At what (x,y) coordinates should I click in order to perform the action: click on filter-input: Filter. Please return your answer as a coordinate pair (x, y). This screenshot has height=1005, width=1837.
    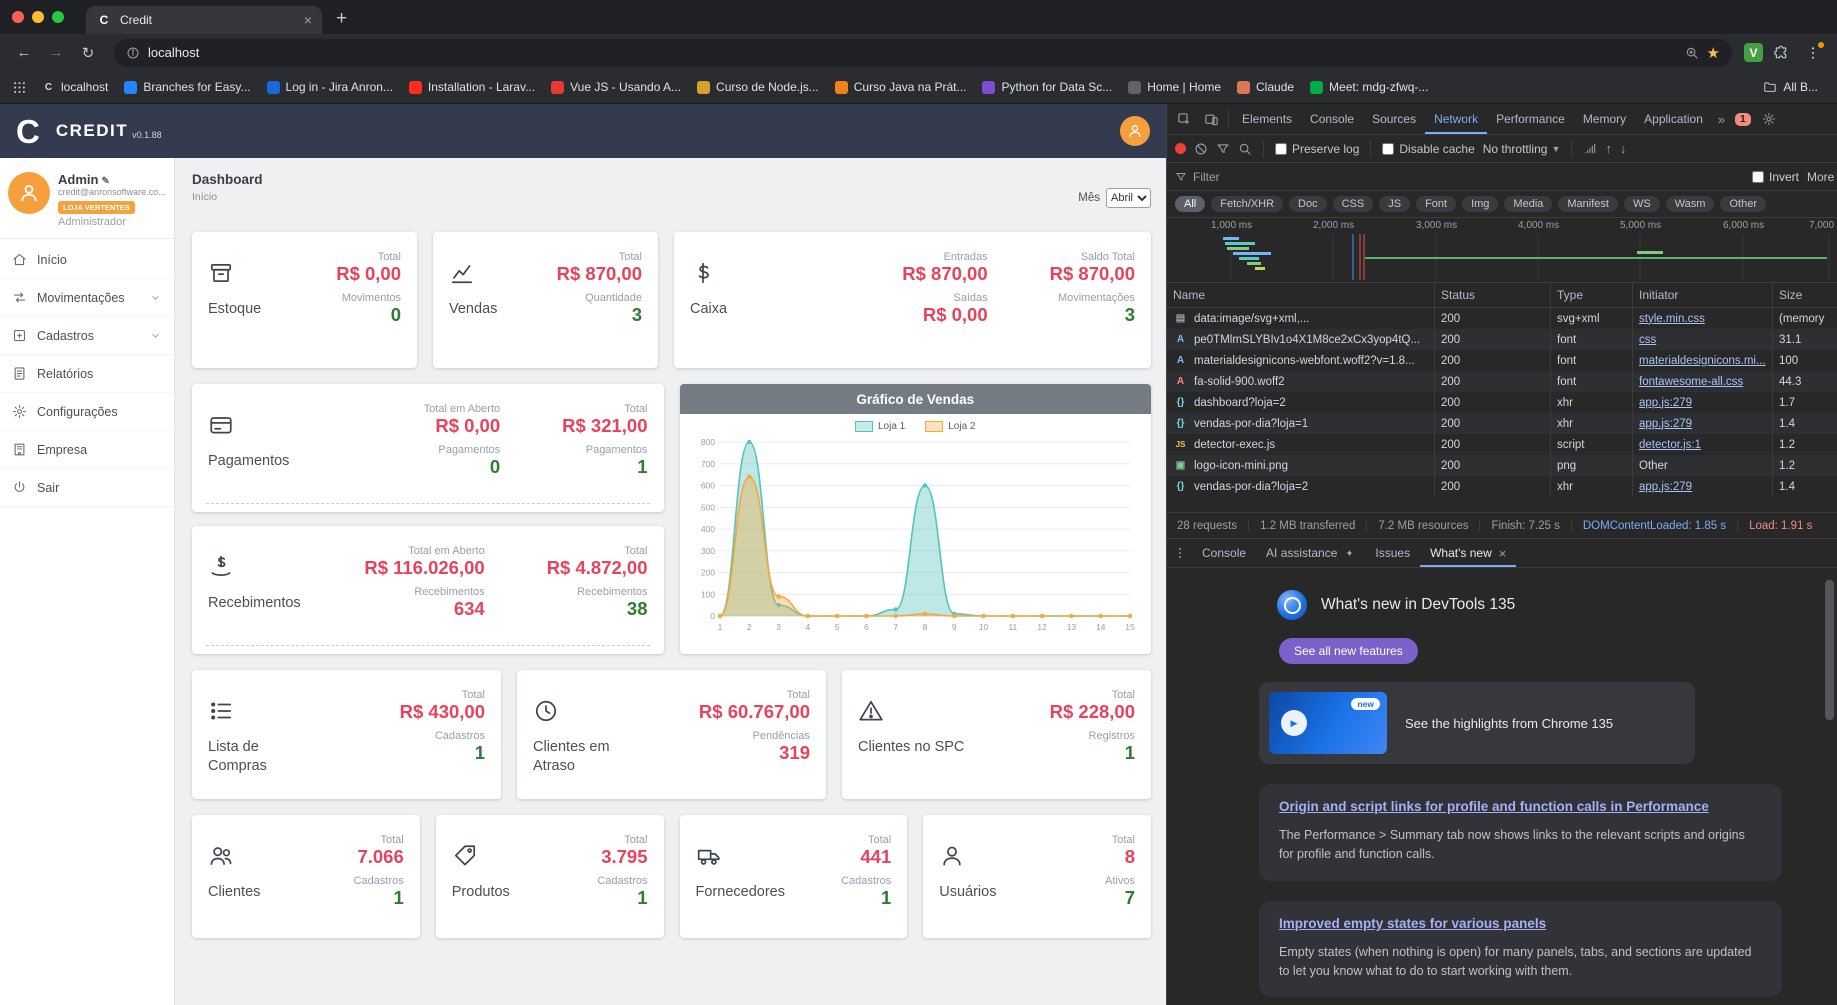
    Looking at the image, I should click on (1197, 177).